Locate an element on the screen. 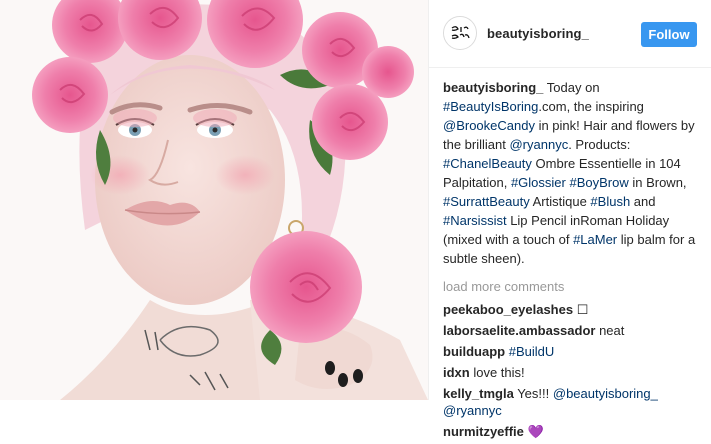 This screenshot has height=444, width=711. mention-link: @ryannyc is located at coordinates (538, 144).